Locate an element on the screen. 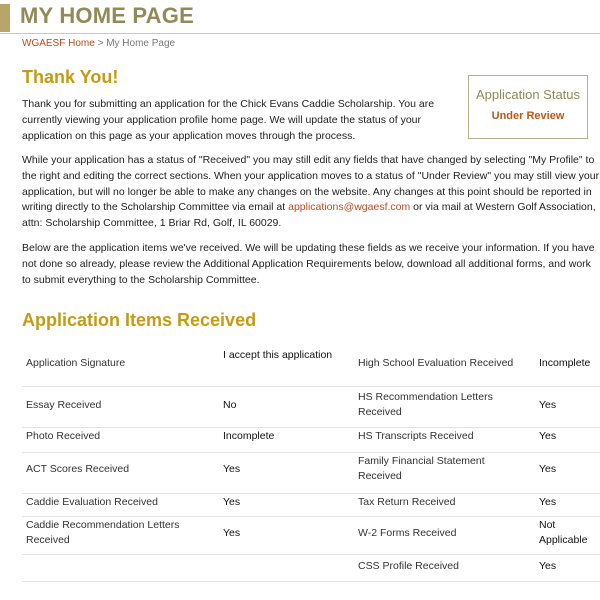 The height and width of the screenshot is (600, 600). item-label: Family Financial Statement Received is located at coordinates (421, 468).